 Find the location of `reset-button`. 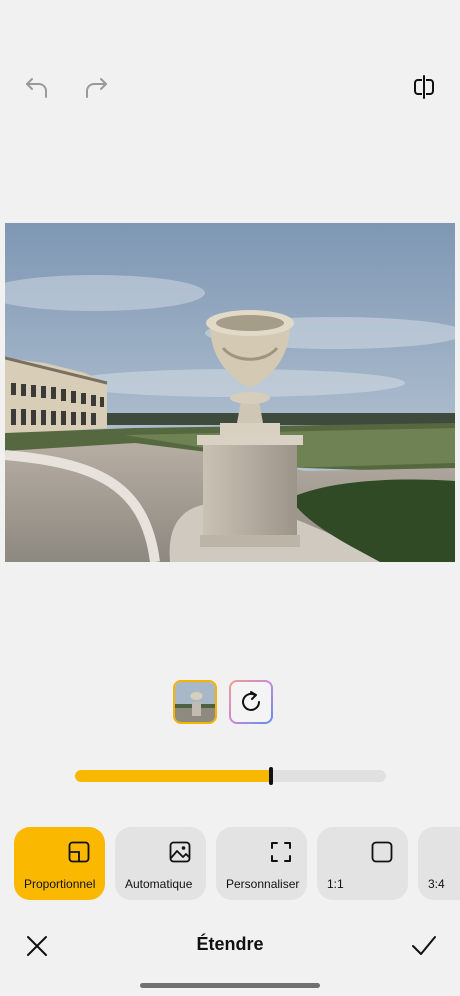

reset-button is located at coordinates (251, 702).